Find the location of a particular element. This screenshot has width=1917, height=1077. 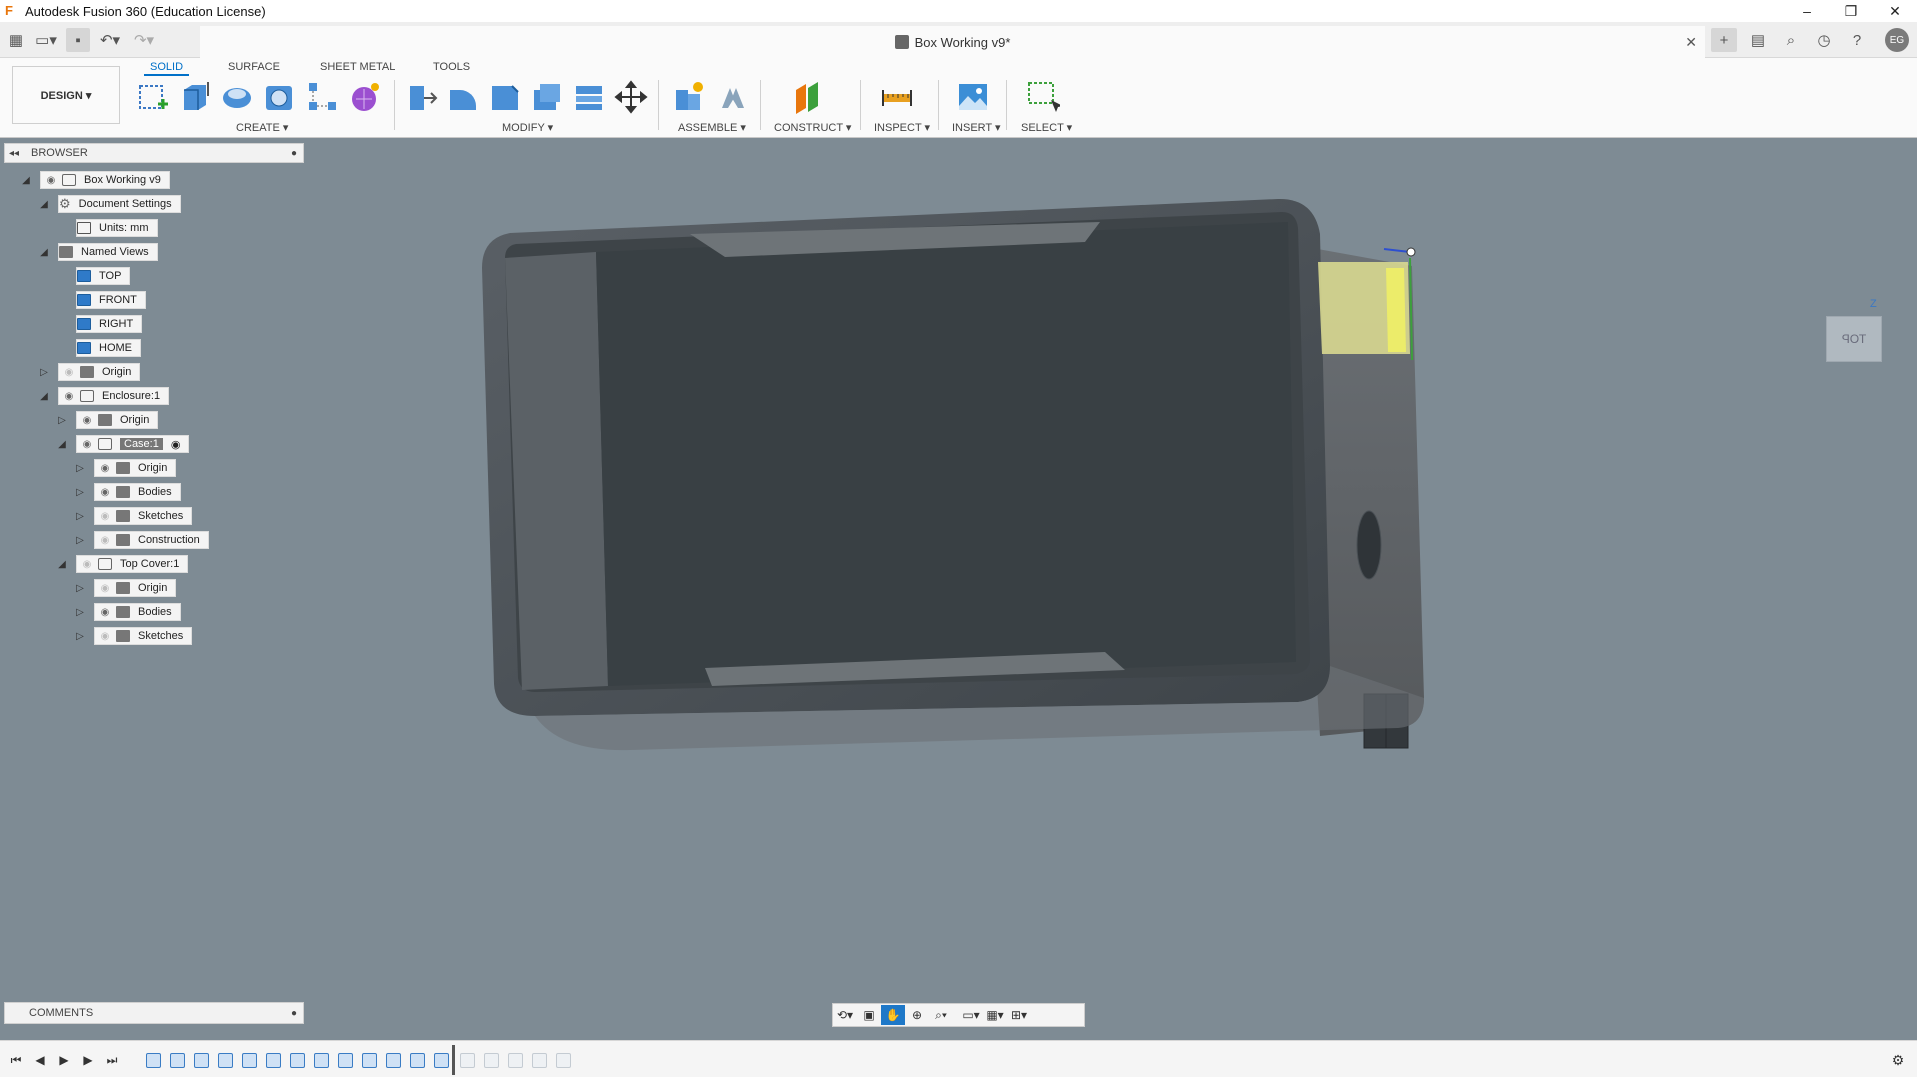

extensions-icon: ⌕ is located at coordinates (1791, 40).